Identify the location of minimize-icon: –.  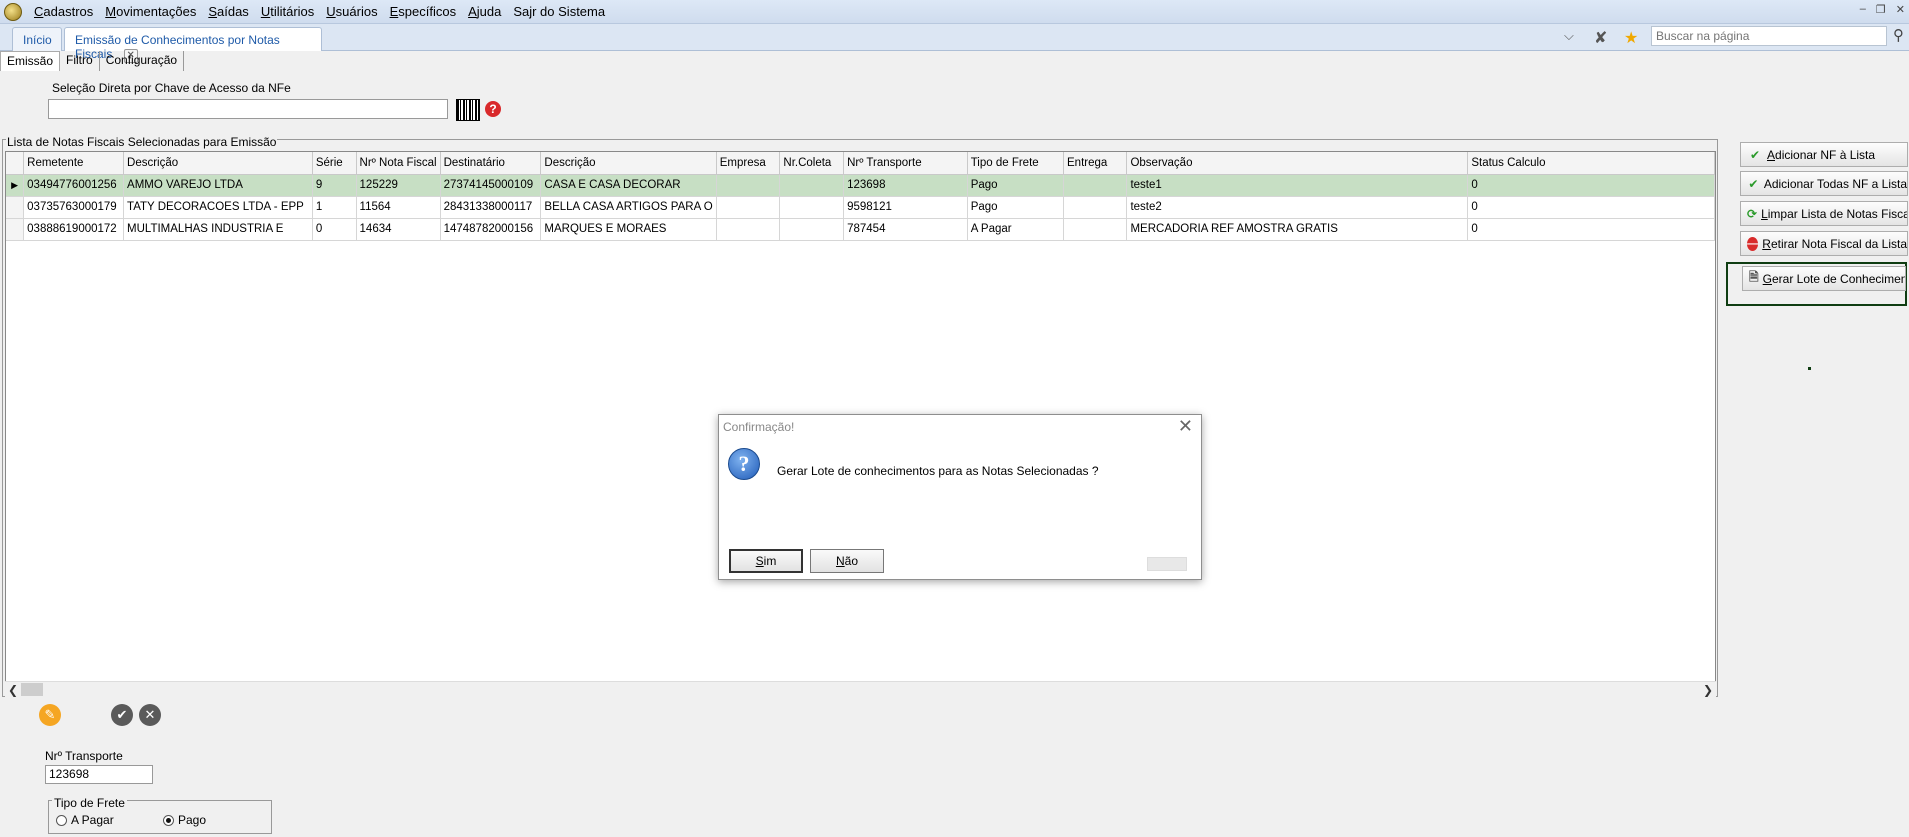
(1863, 9).